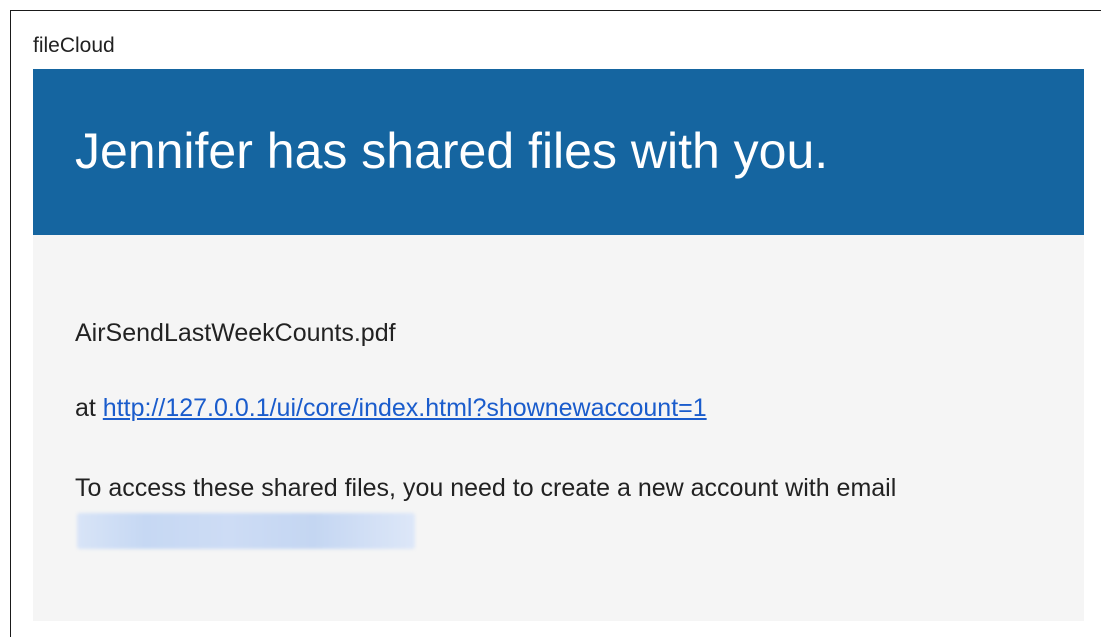 Image resolution: width=1101 pixels, height=637 pixels. Describe the element at coordinates (246, 531) in the screenshot. I see `redacted-email-address` at that location.